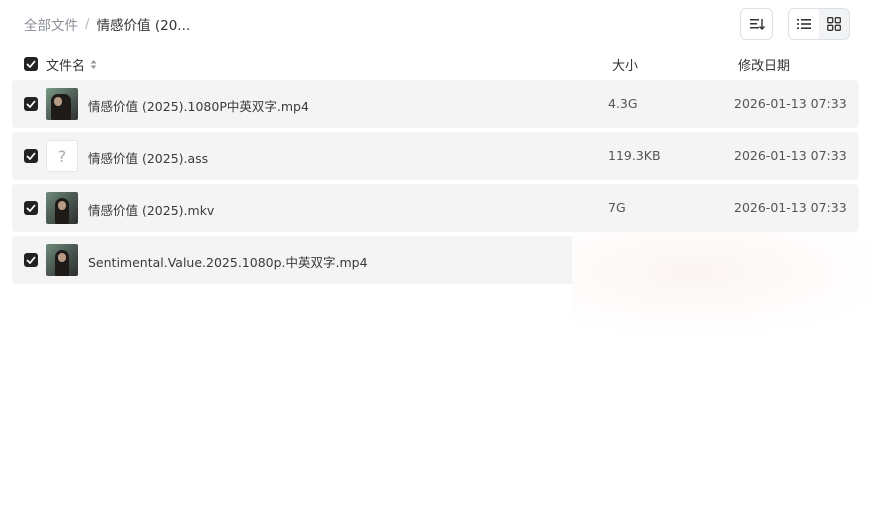 The height and width of the screenshot is (514, 874). What do you see at coordinates (228, 261) in the screenshot?
I see `file-name: Sentimental.Value.2025.1080p.中英双字.mp4` at bounding box center [228, 261].